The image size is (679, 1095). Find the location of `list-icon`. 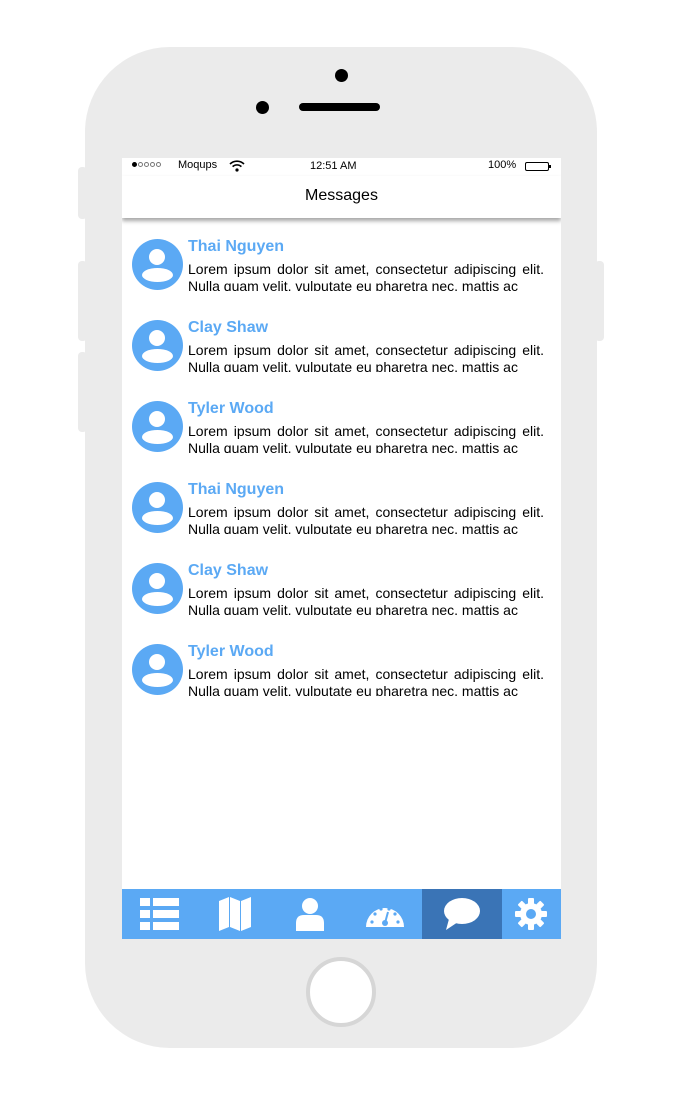

list-icon is located at coordinates (159, 914).